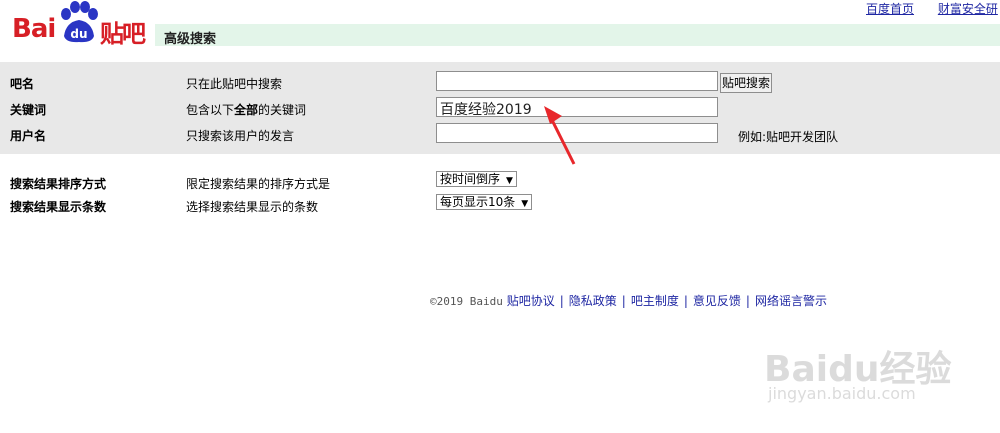 This screenshot has width=1000, height=433. Describe the element at coordinates (252, 207) in the screenshot. I see `count-desc: 选择搜索结果显示的条数` at that location.